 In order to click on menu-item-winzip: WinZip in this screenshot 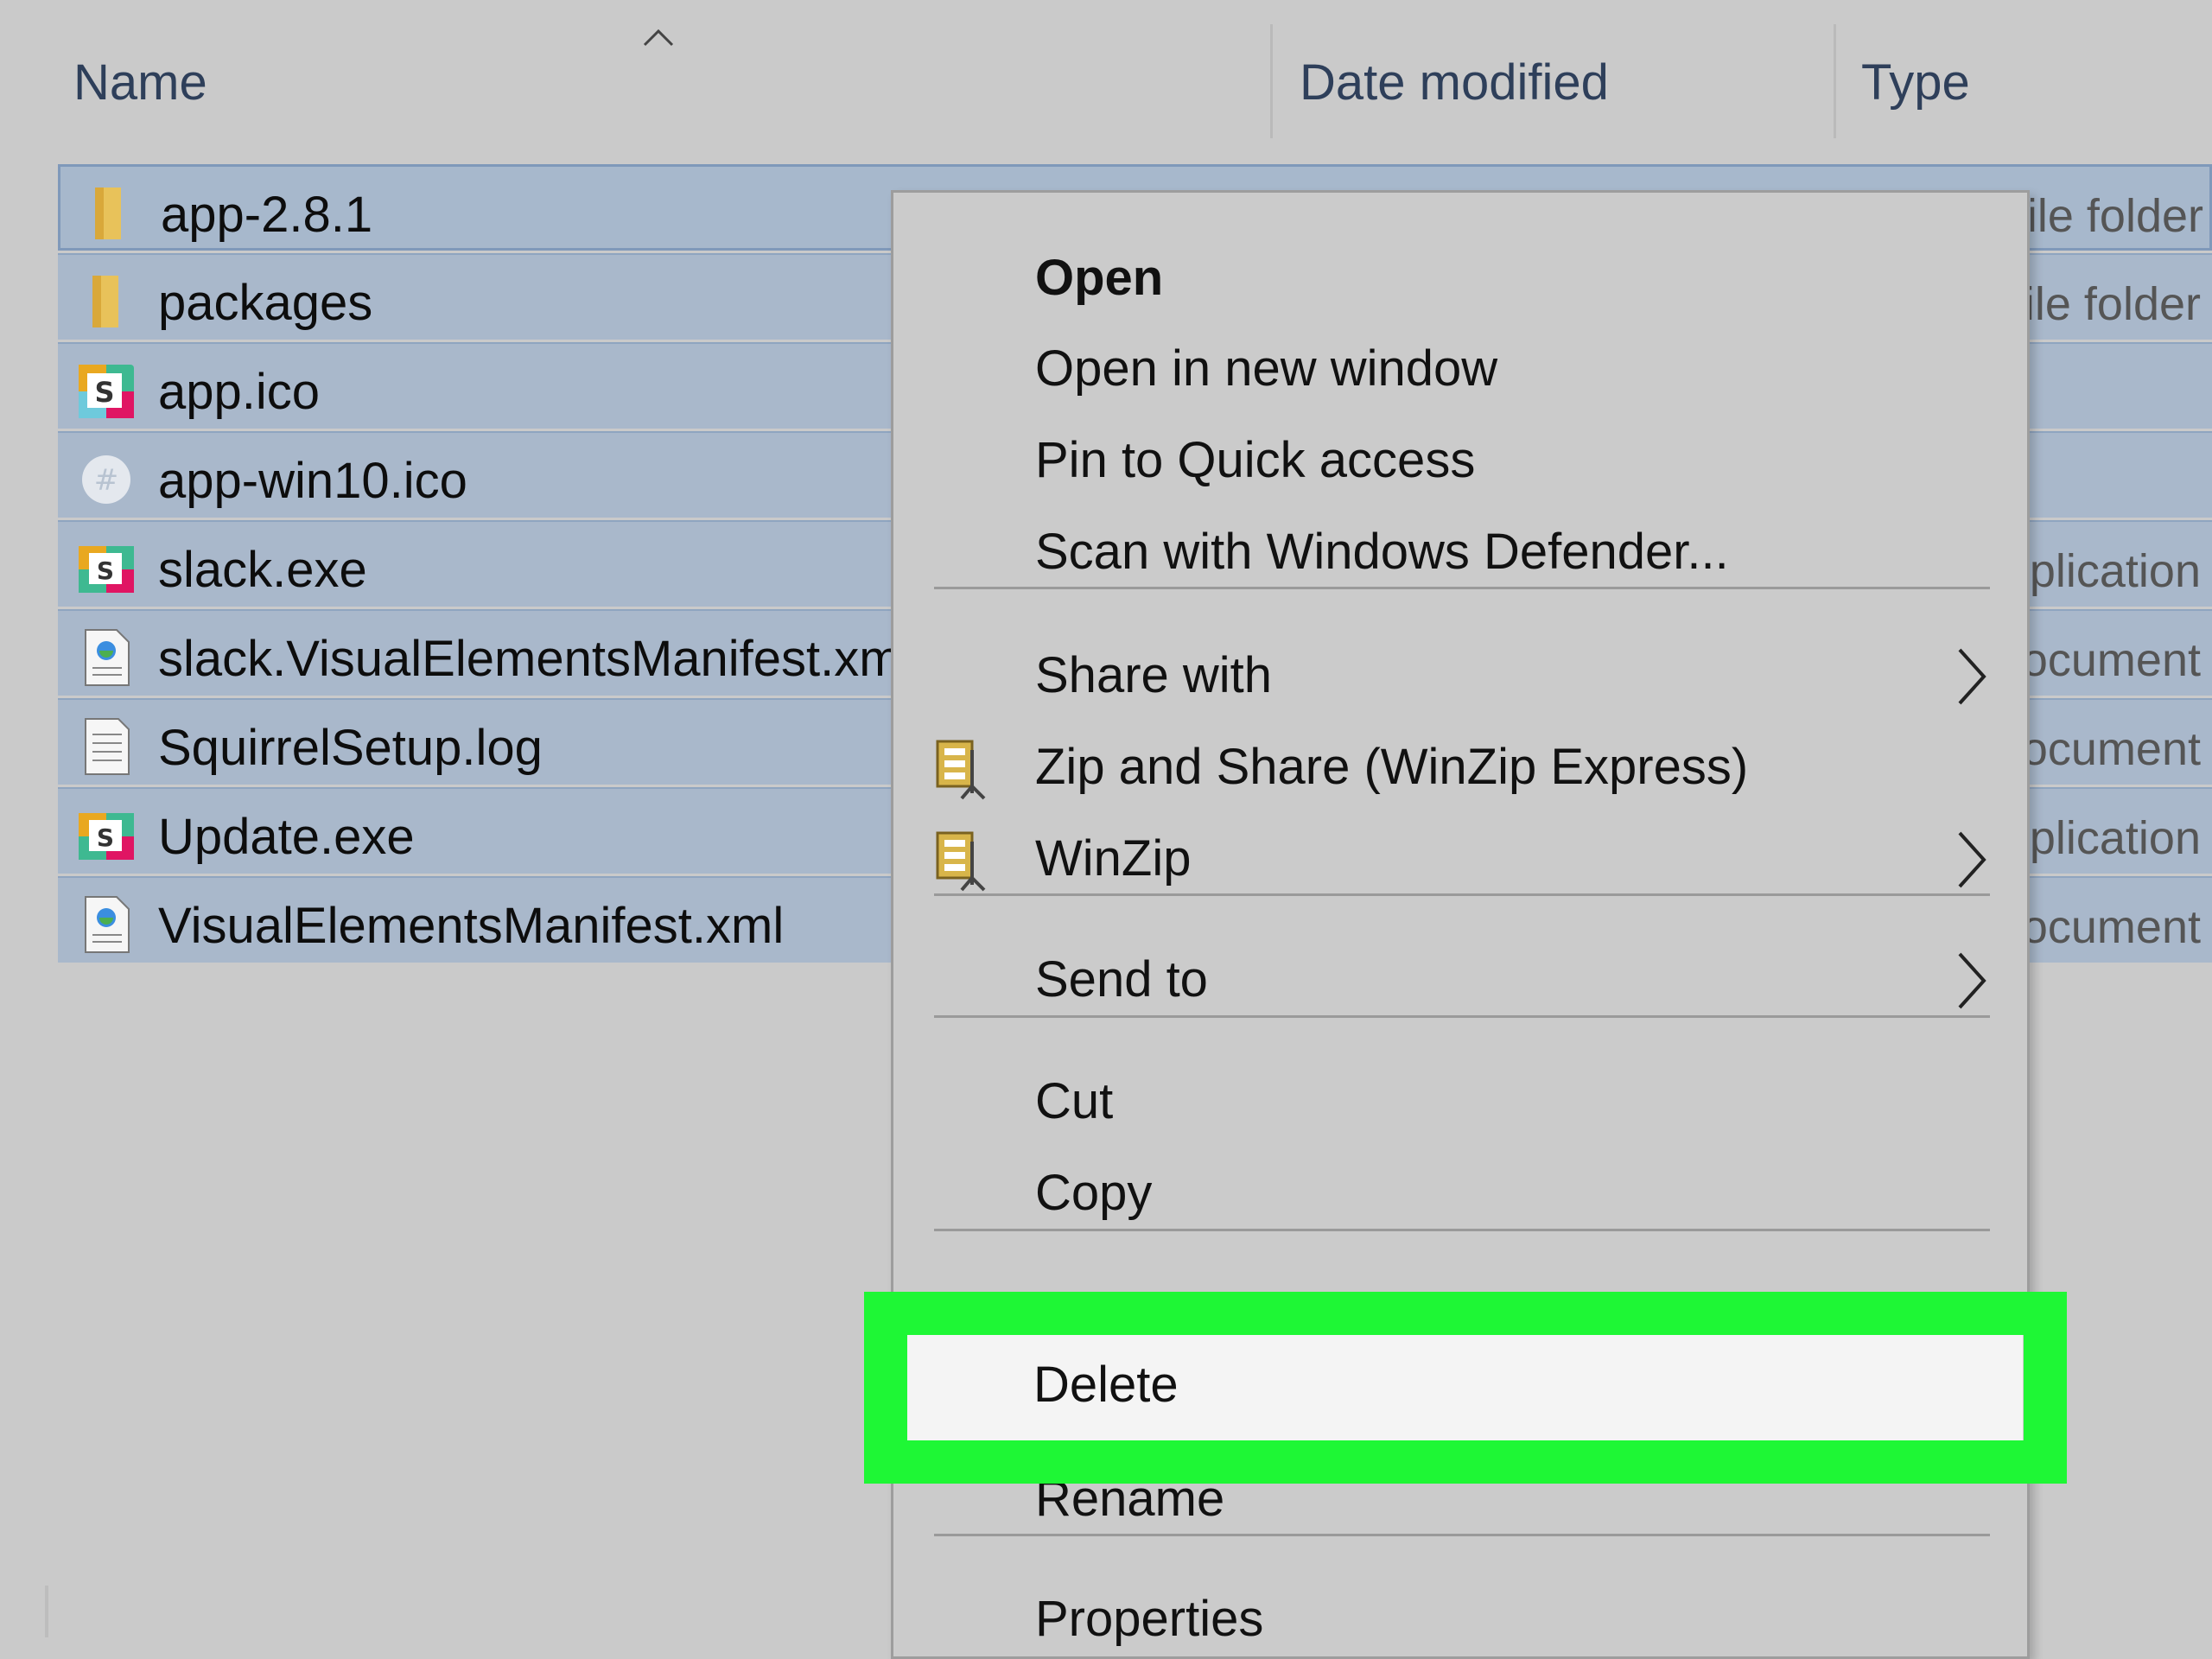, I will do `click(1460, 855)`.